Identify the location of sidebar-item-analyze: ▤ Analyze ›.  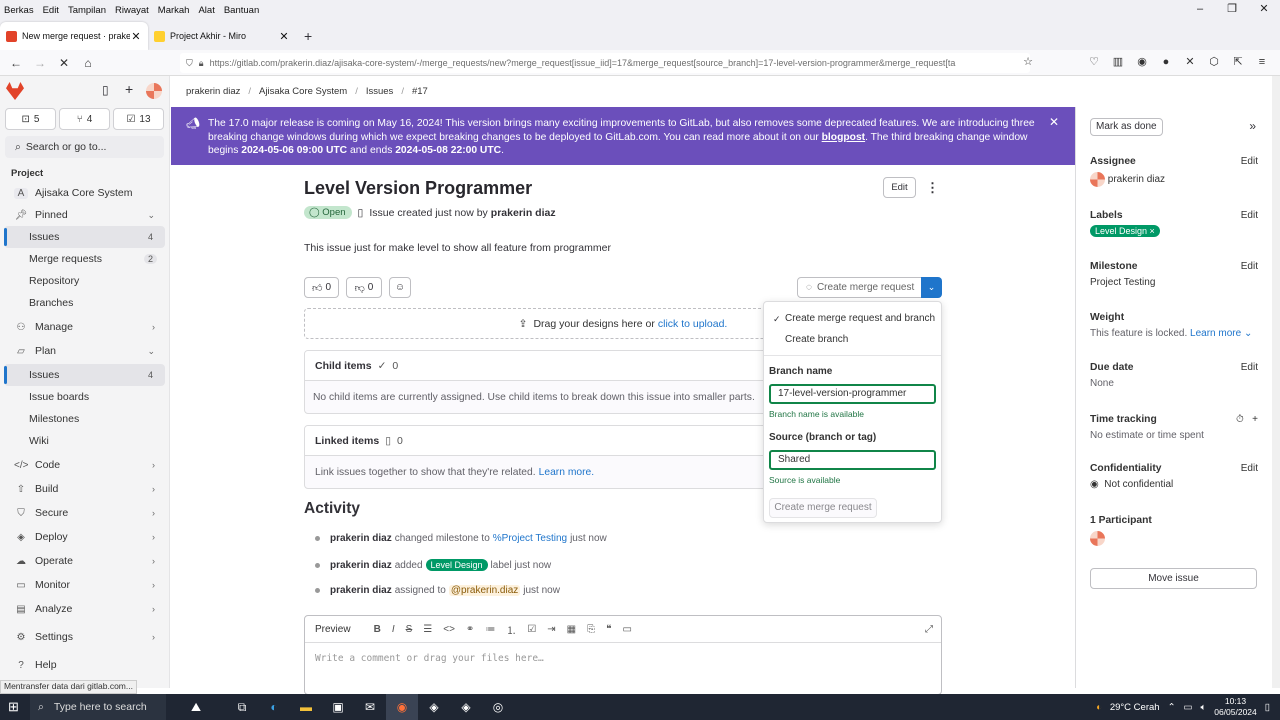
(84, 609).